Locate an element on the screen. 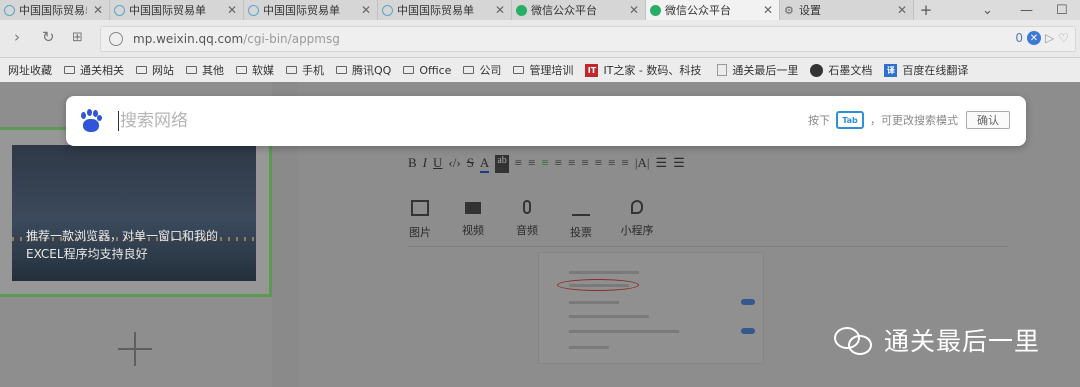 The width and height of the screenshot is (1080, 387). forward-icon: › is located at coordinates (17, 37).